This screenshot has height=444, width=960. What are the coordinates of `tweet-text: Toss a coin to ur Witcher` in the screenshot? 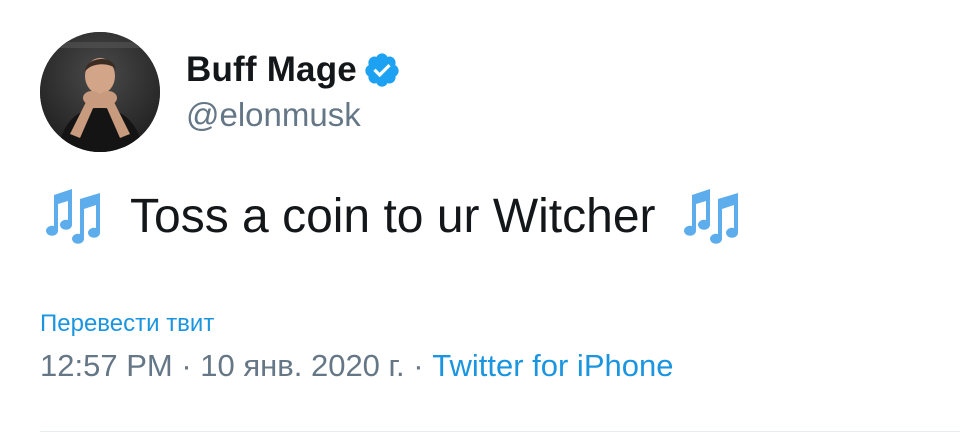 It's located at (393, 216).